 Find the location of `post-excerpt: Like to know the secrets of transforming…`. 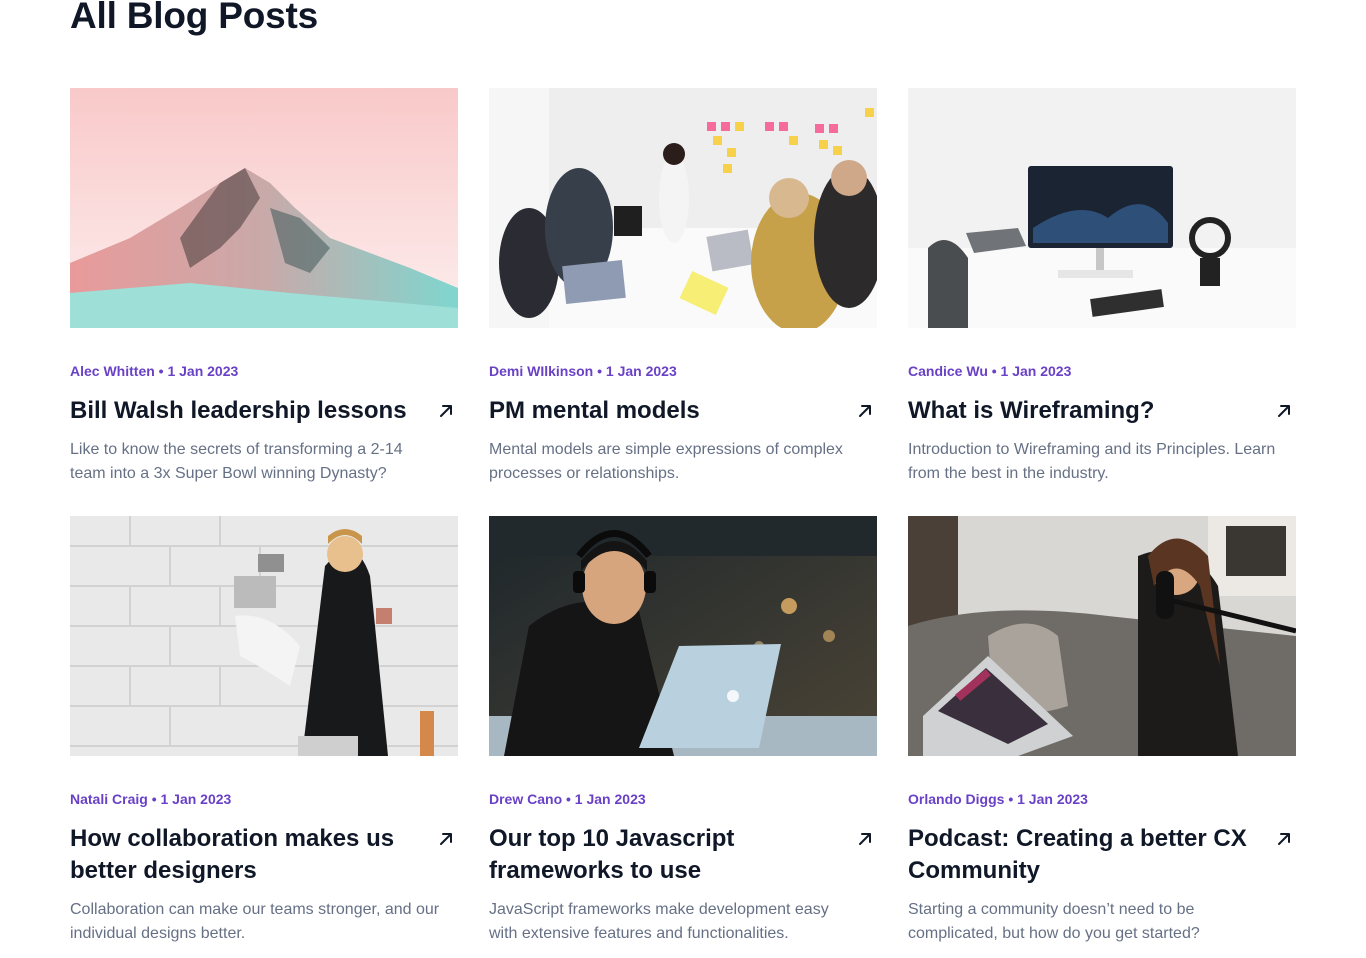

post-excerpt: Like to know the secrets of transforming… is located at coordinates (236, 461).